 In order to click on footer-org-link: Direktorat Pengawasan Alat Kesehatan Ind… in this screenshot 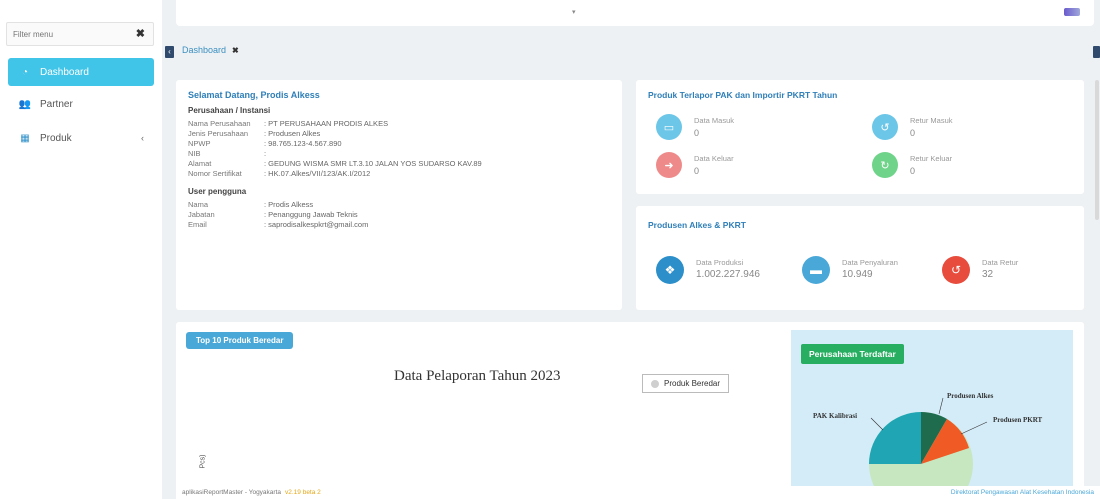, I will do `click(1022, 492)`.